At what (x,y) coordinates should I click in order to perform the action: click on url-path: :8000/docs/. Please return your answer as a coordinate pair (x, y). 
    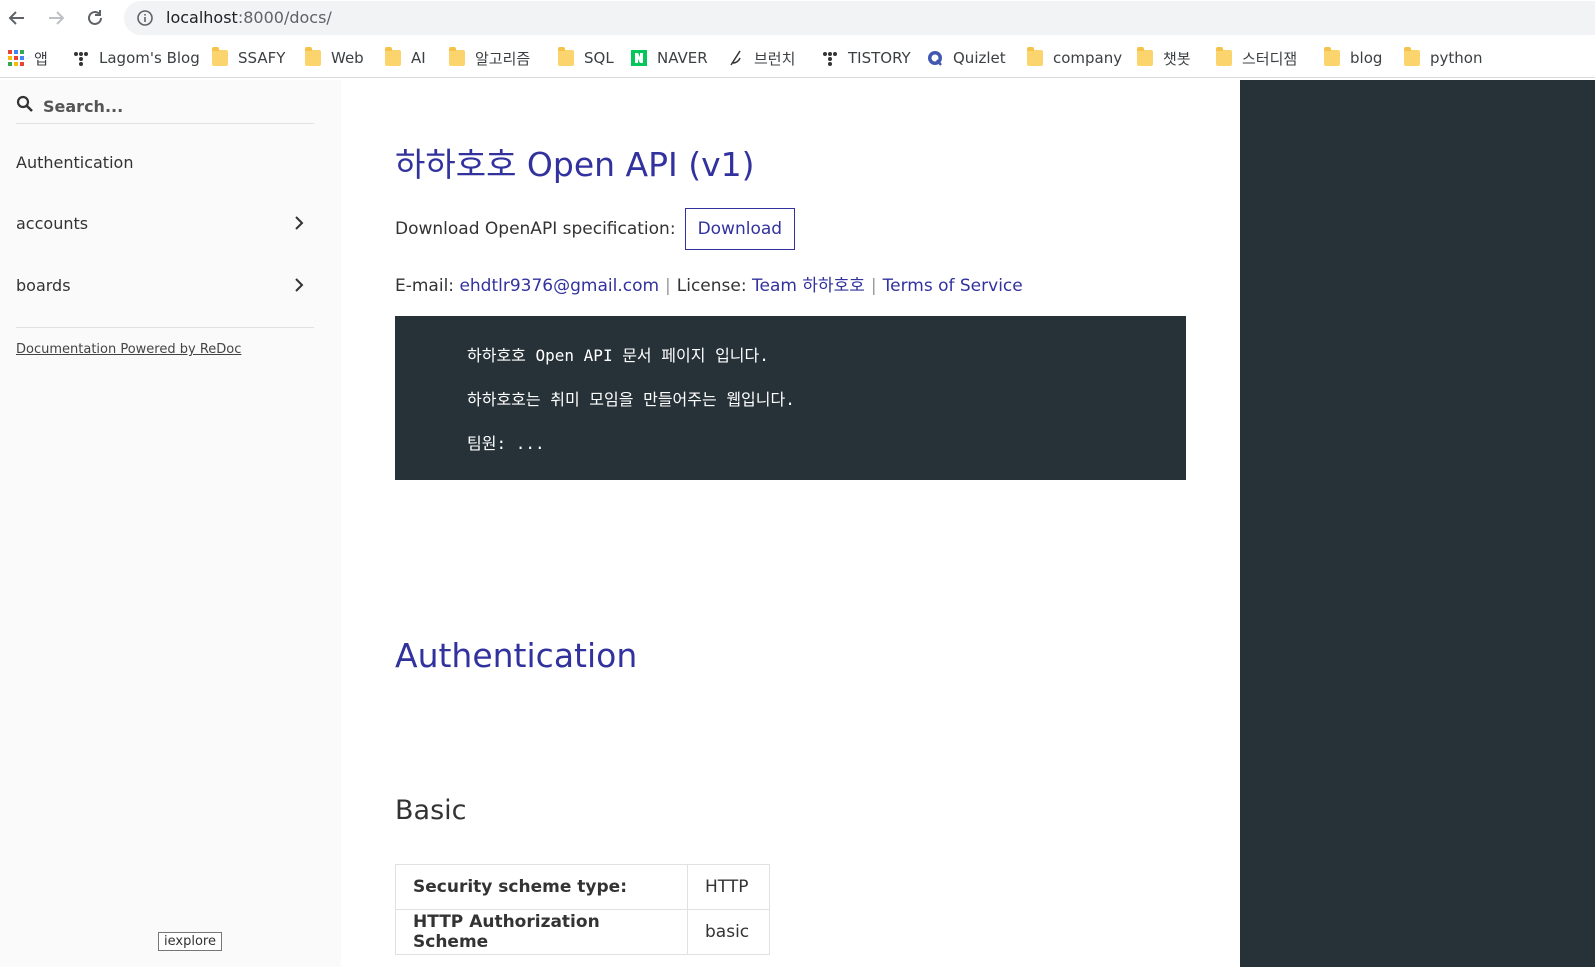
    Looking at the image, I should click on (284, 17).